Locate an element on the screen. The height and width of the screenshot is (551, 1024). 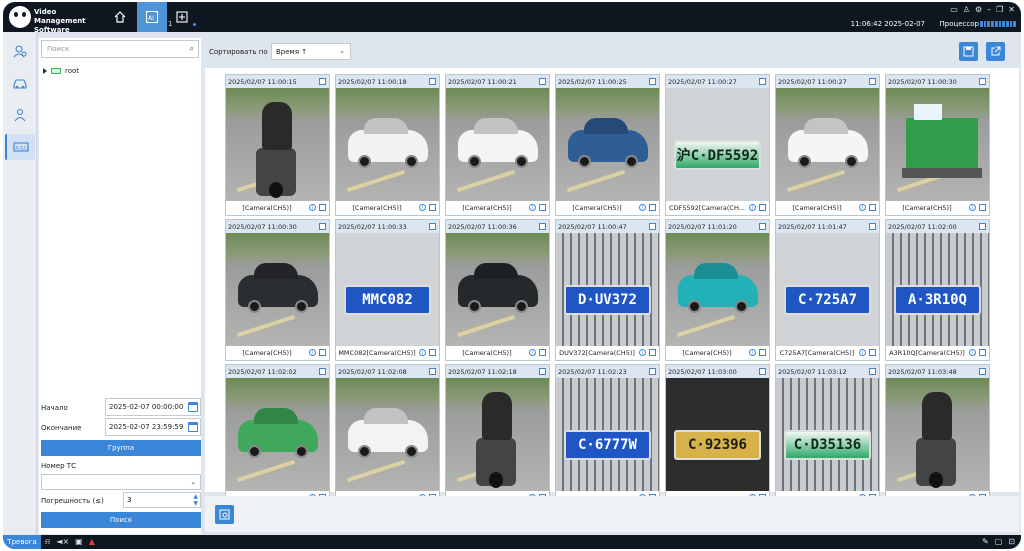
capture-thumbnail: C·6777W is located at coordinates (607, 434).